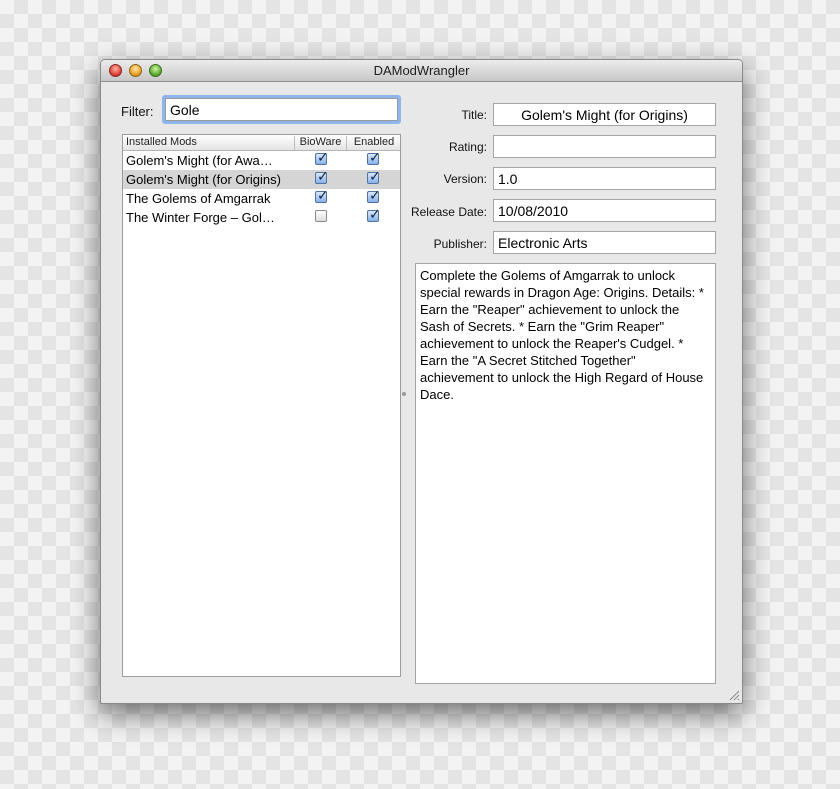 The width and height of the screenshot is (840, 789). What do you see at coordinates (604, 114) in the screenshot?
I see `title-field: Golem's Might (for Origins)` at bounding box center [604, 114].